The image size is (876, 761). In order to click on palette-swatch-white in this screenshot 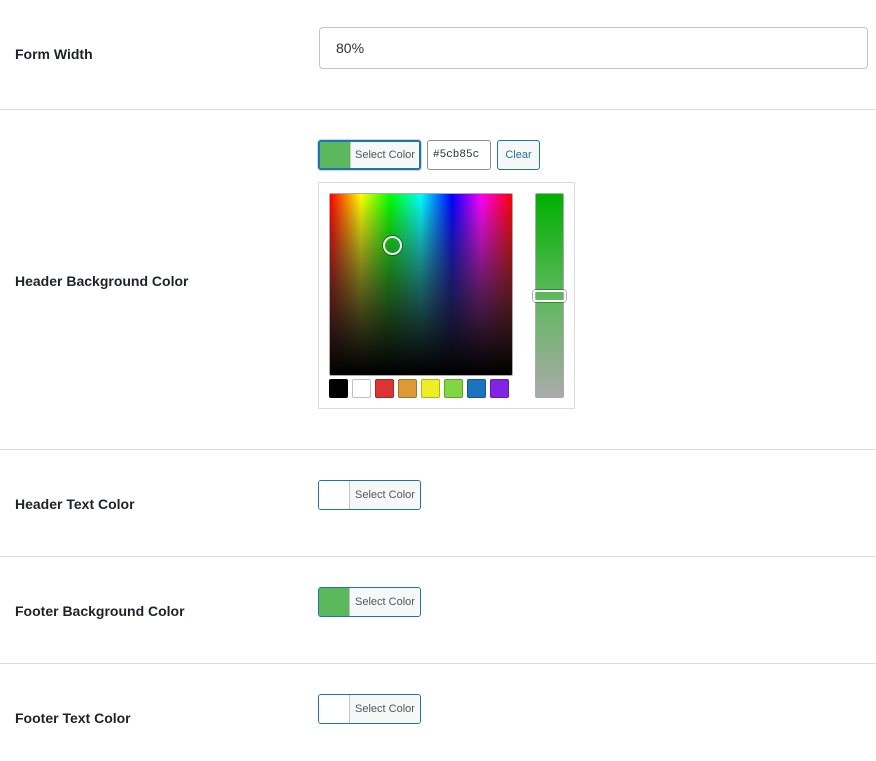, I will do `click(361, 388)`.